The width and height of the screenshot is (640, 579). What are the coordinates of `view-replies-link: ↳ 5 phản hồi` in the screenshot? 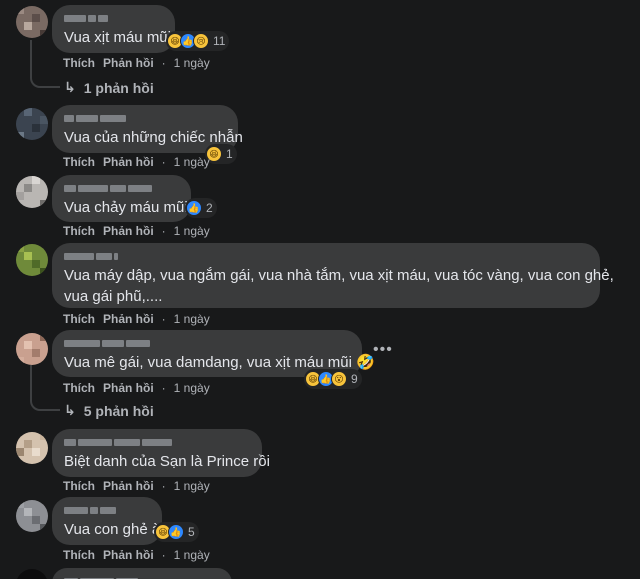 It's located at (109, 410).